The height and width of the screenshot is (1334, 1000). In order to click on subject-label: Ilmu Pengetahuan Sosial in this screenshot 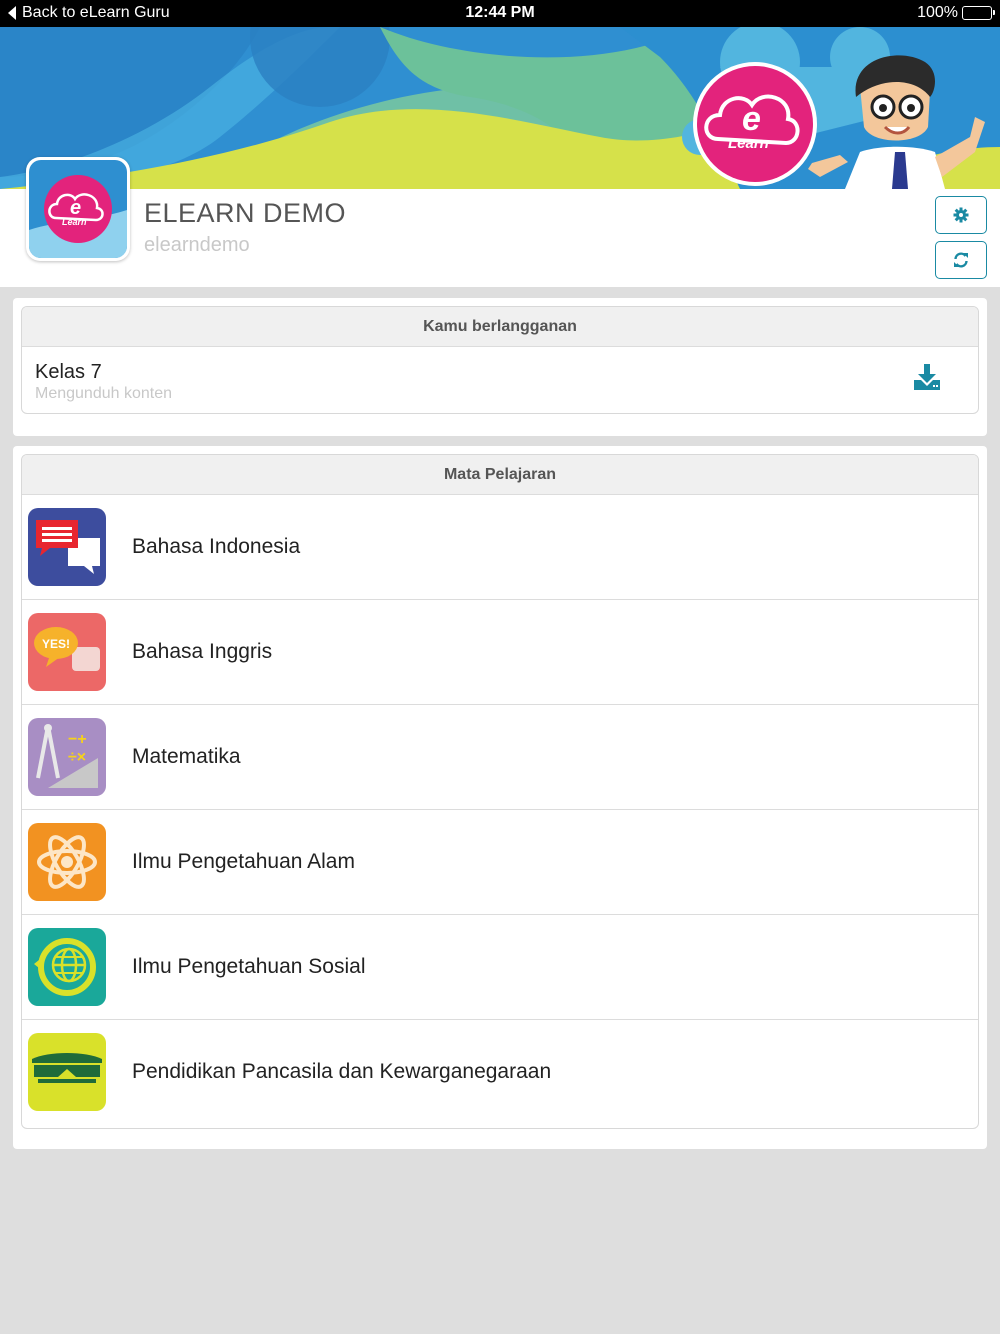, I will do `click(249, 966)`.